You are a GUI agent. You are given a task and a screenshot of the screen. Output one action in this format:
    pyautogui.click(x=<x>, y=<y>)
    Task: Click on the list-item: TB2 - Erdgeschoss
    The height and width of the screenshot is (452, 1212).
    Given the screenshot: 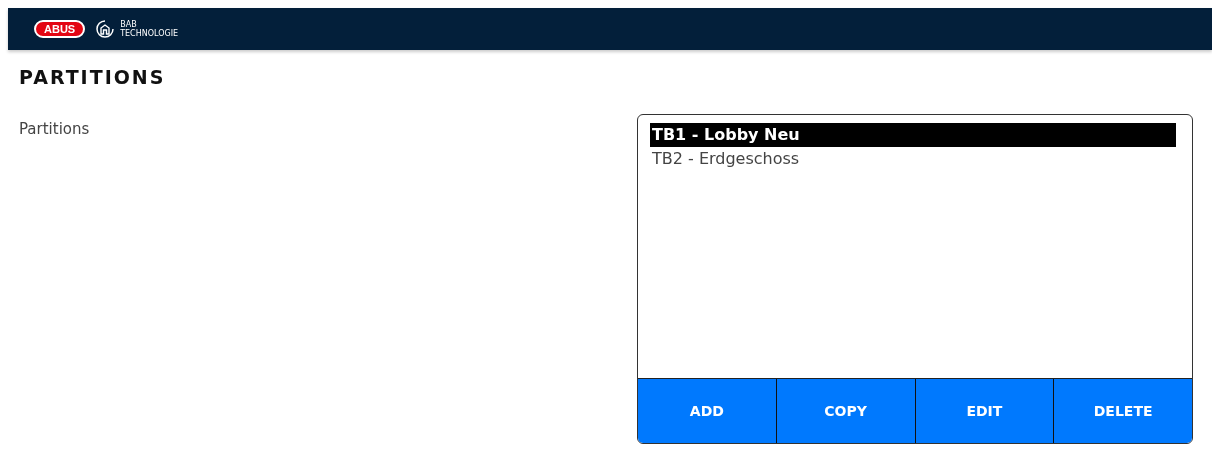 What is the action you would take?
    pyautogui.click(x=913, y=159)
    